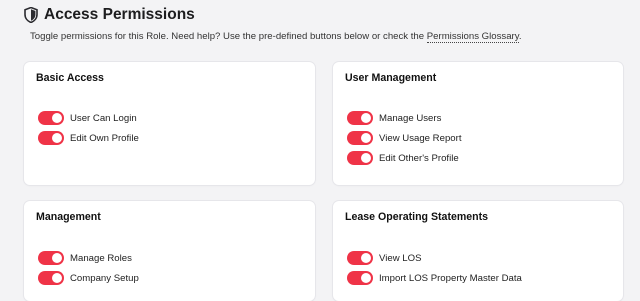 The width and height of the screenshot is (640, 301). I want to click on permission-label: Edit Other's Profile, so click(419, 158).